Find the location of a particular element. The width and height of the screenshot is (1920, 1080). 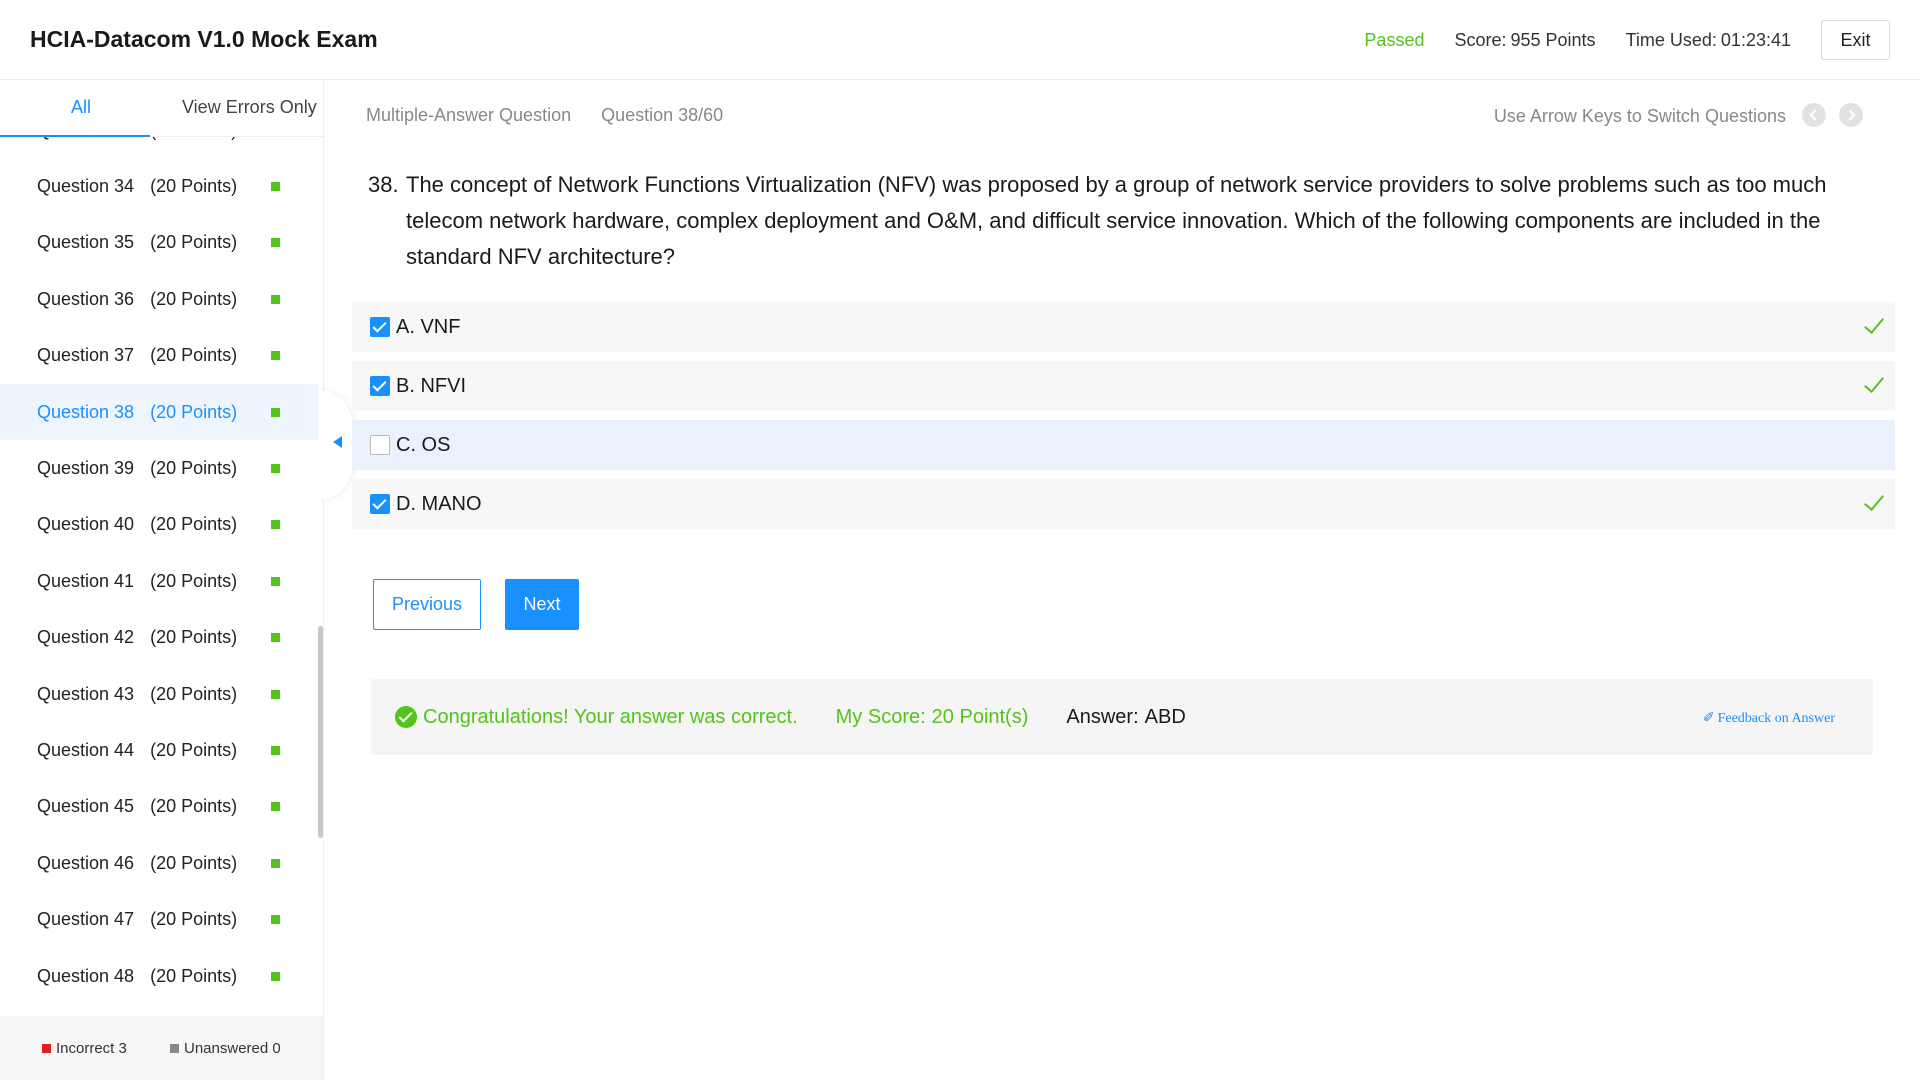

next-question-arrow-icon is located at coordinates (1851, 115).